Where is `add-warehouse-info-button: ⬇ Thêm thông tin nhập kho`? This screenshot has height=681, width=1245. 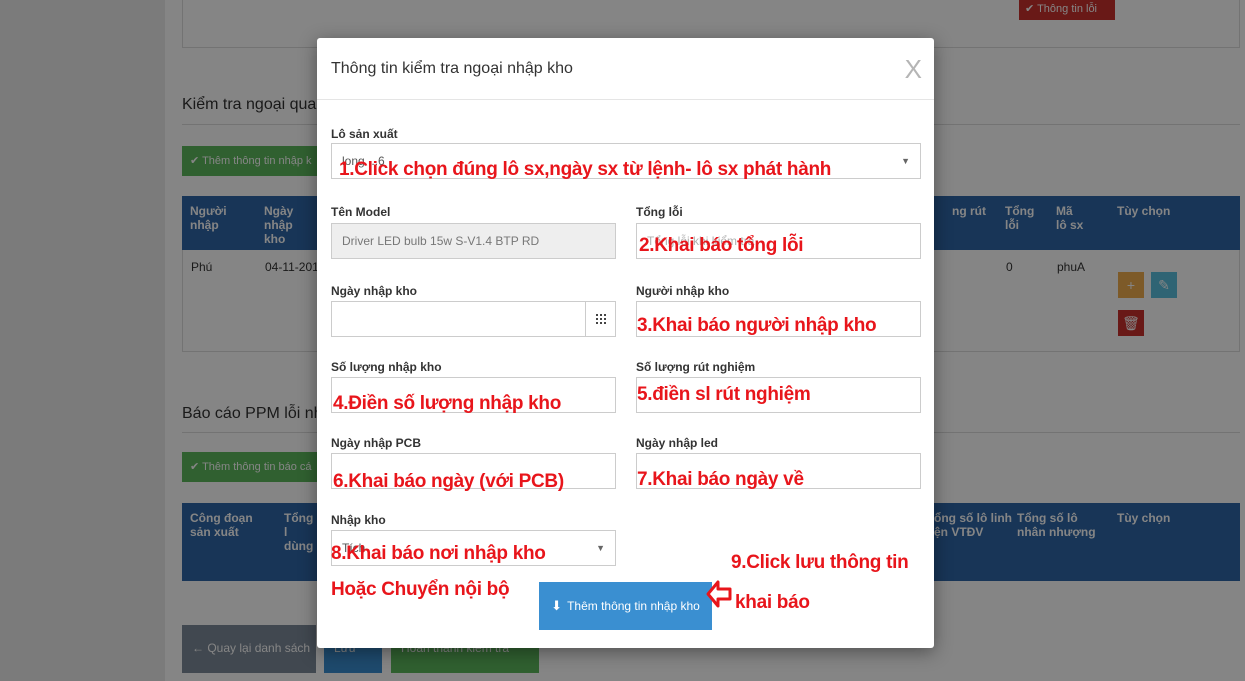
add-warehouse-info-button: ⬇ Thêm thông tin nhập kho is located at coordinates (625, 606).